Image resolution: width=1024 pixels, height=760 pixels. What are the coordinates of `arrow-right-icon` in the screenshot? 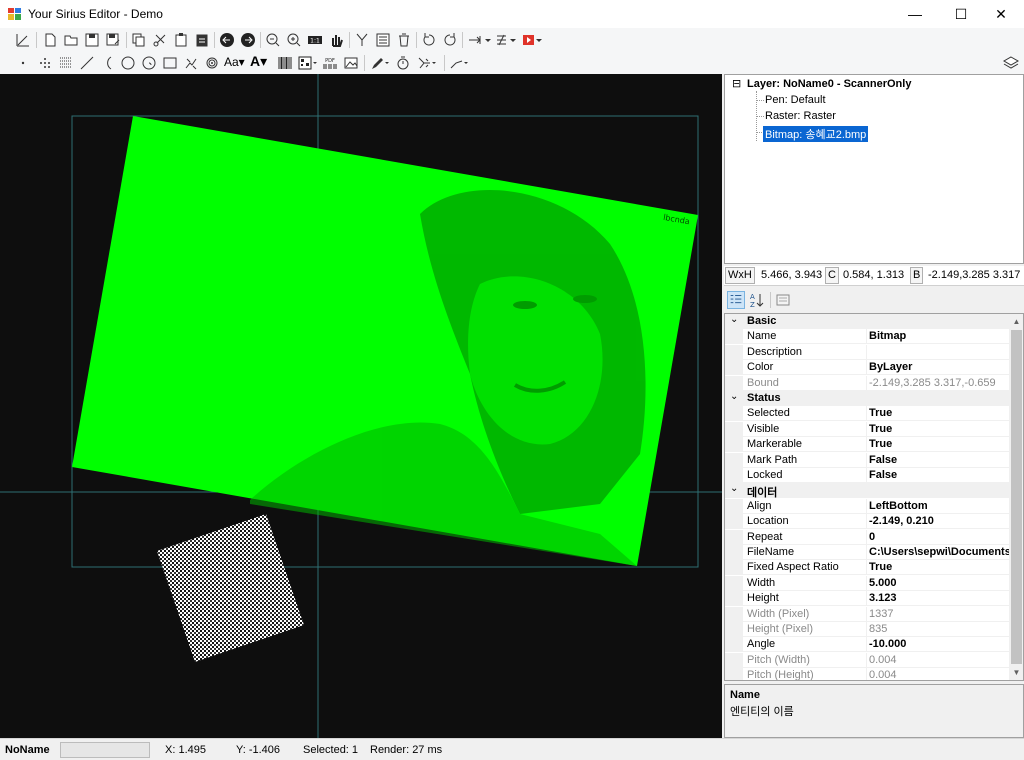 It's located at (248, 40).